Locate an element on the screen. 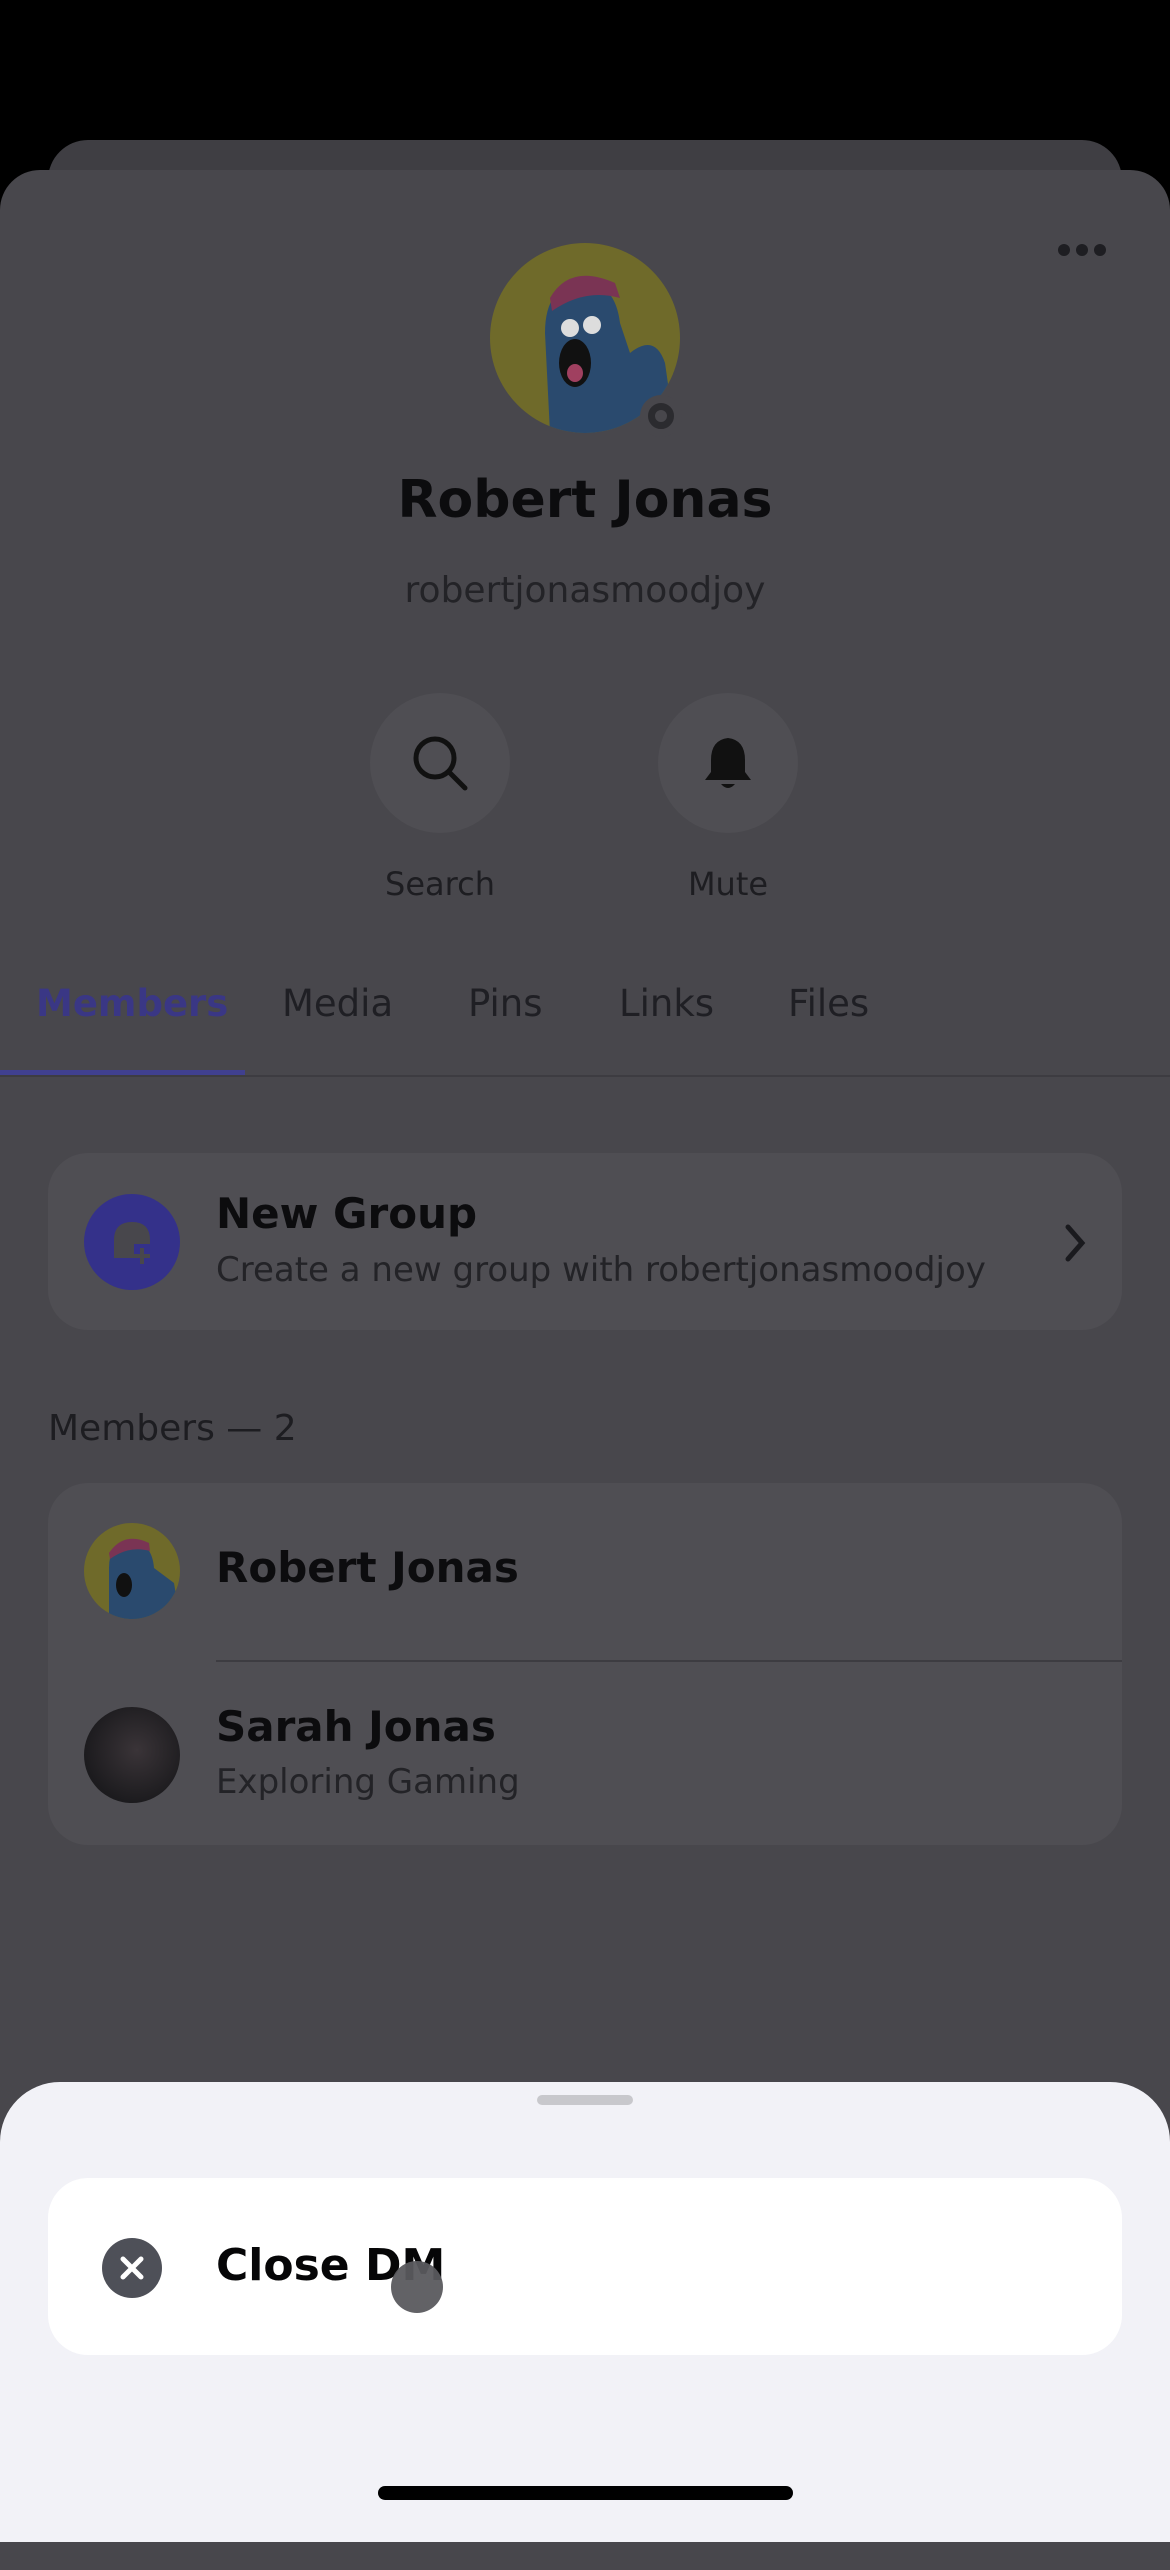 The height and width of the screenshot is (2570, 1170). tab-members: Members is located at coordinates (132, 1003).